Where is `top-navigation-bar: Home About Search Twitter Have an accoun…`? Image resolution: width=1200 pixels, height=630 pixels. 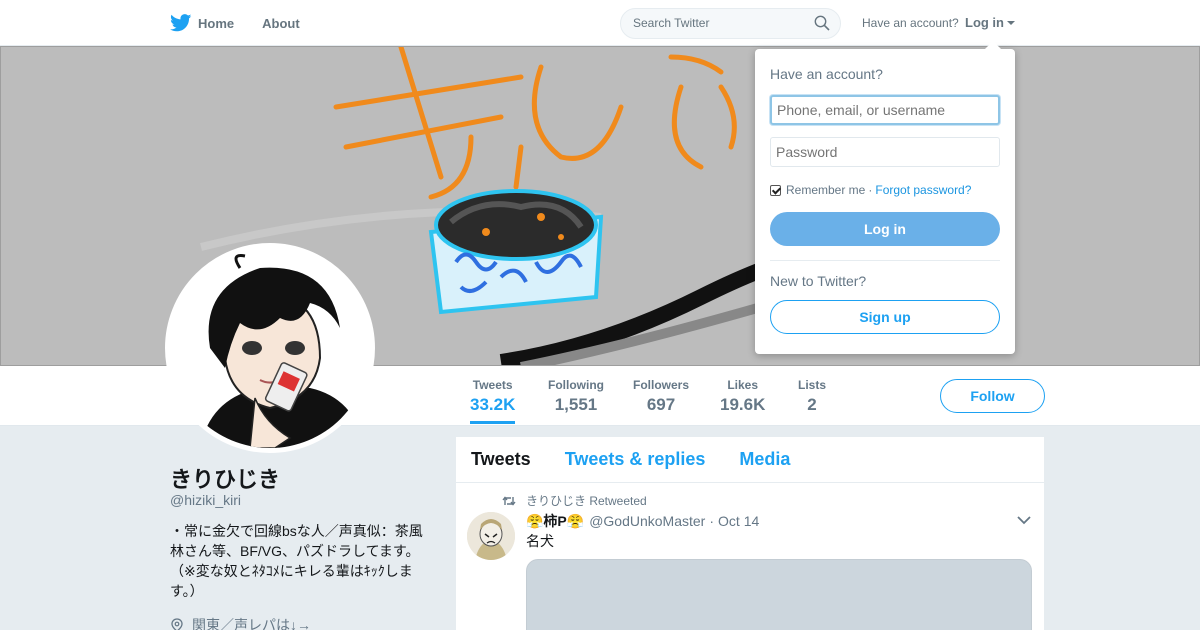
top-navigation-bar: Home About Search Twitter Have an accoun… is located at coordinates (600, 23).